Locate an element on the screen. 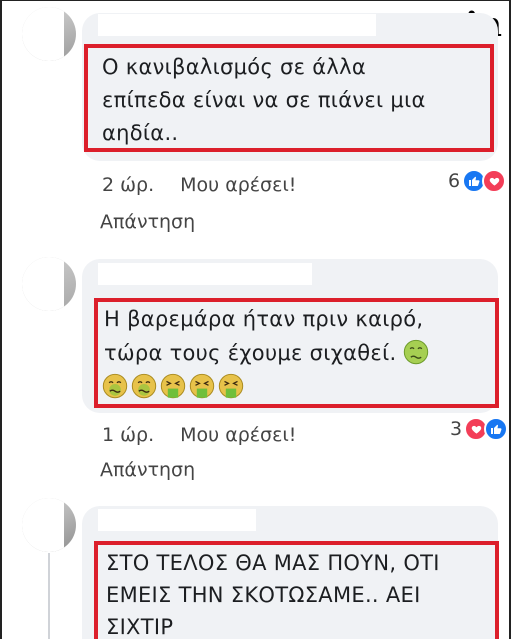 The width and height of the screenshot is (517, 641). comment-text-line: Η βαρεμάρα ήταν πριν καιρό, is located at coordinates (264, 319).